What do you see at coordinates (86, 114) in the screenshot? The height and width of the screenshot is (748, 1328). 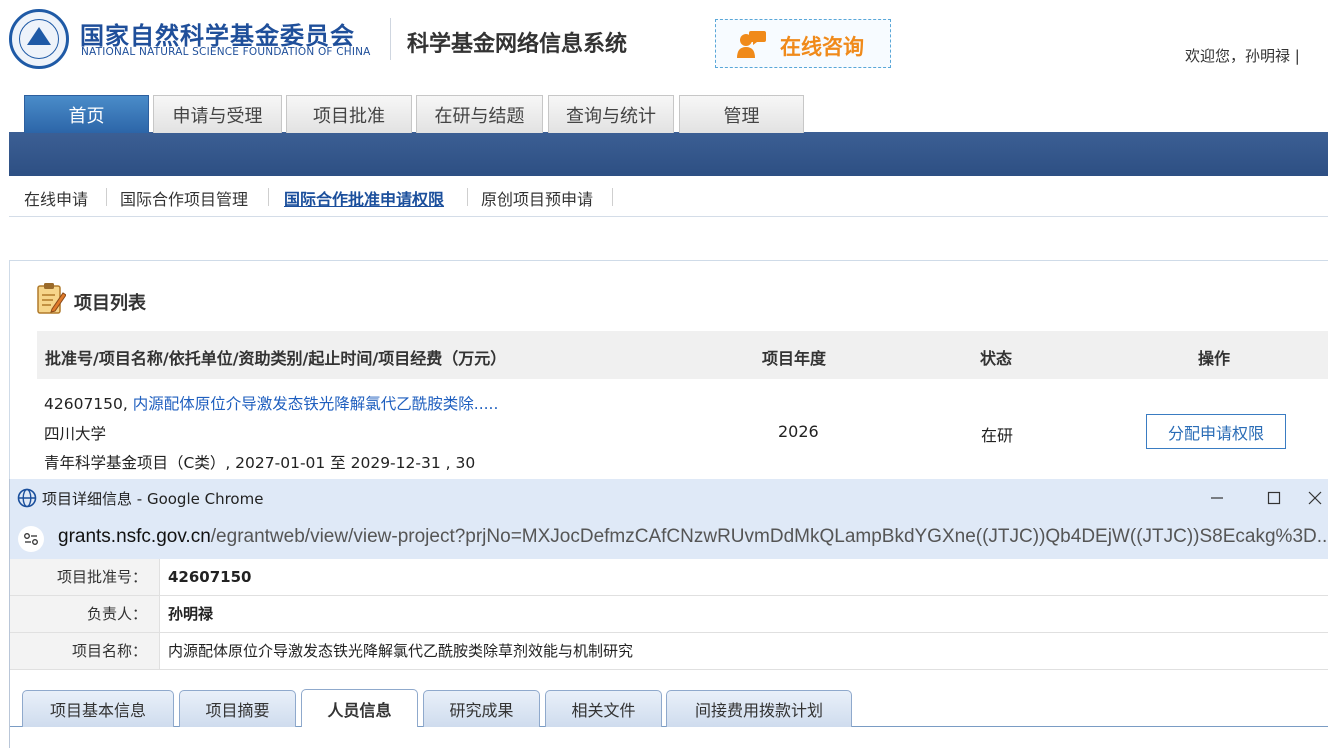 I see `nav-tab-home: 首页` at bounding box center [86, 114].